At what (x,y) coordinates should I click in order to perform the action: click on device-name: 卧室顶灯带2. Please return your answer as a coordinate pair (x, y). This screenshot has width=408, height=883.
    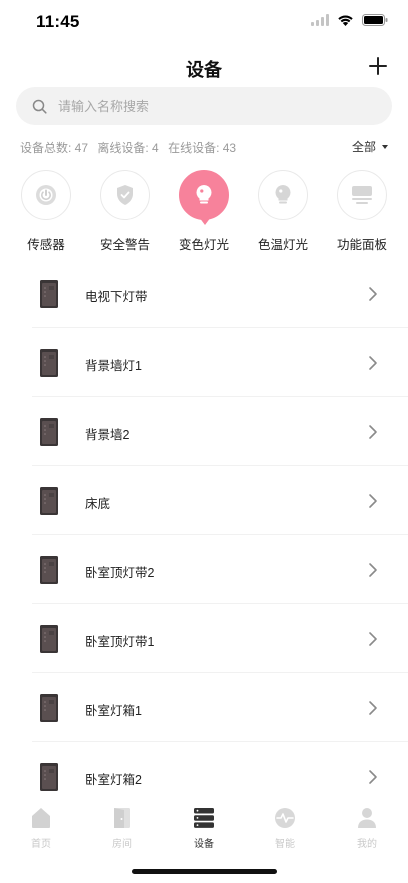
    Looking at the image, I should click on (120, 573).